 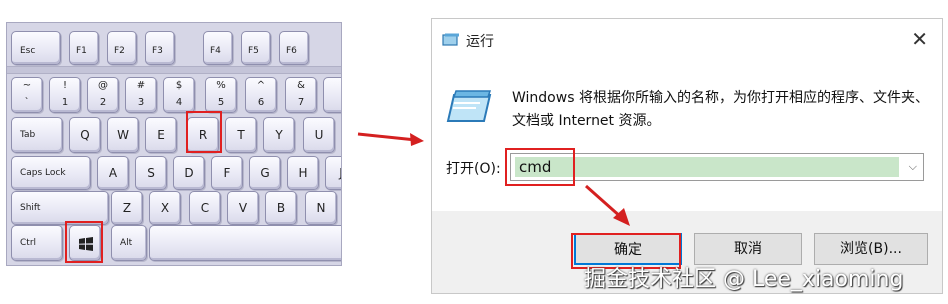 I want to click on key-1: ! 1, so click(x=65, y=95).